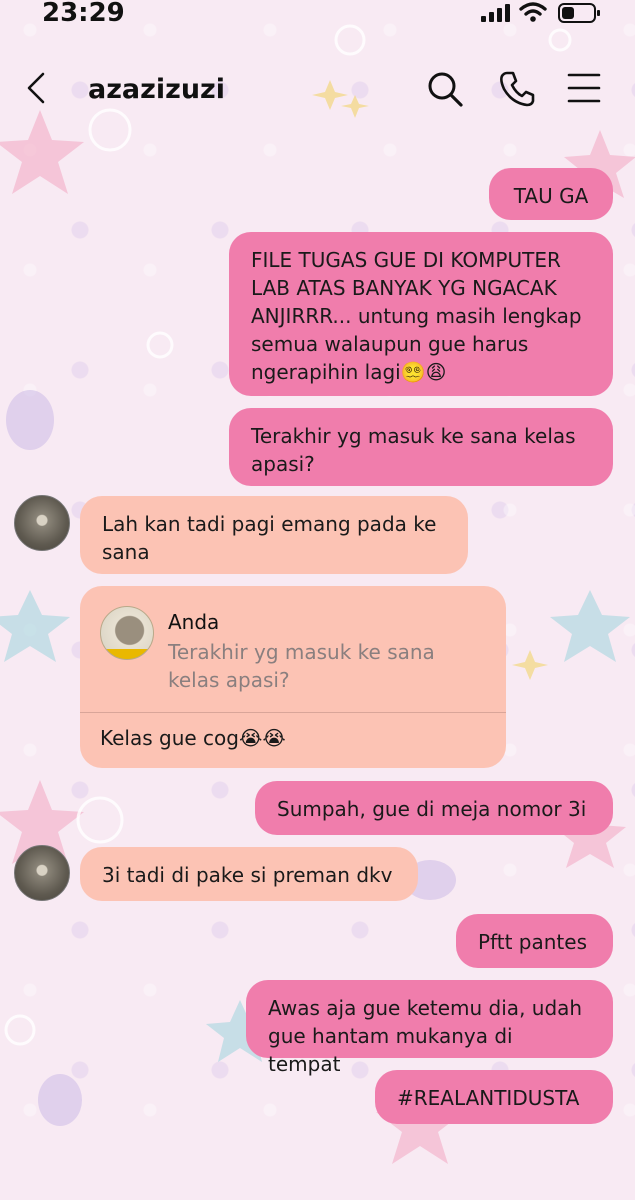 The width and height of the screenshot is (635, 1200). I want to click on outgoing-message: TAU GA, so click(551, 194).